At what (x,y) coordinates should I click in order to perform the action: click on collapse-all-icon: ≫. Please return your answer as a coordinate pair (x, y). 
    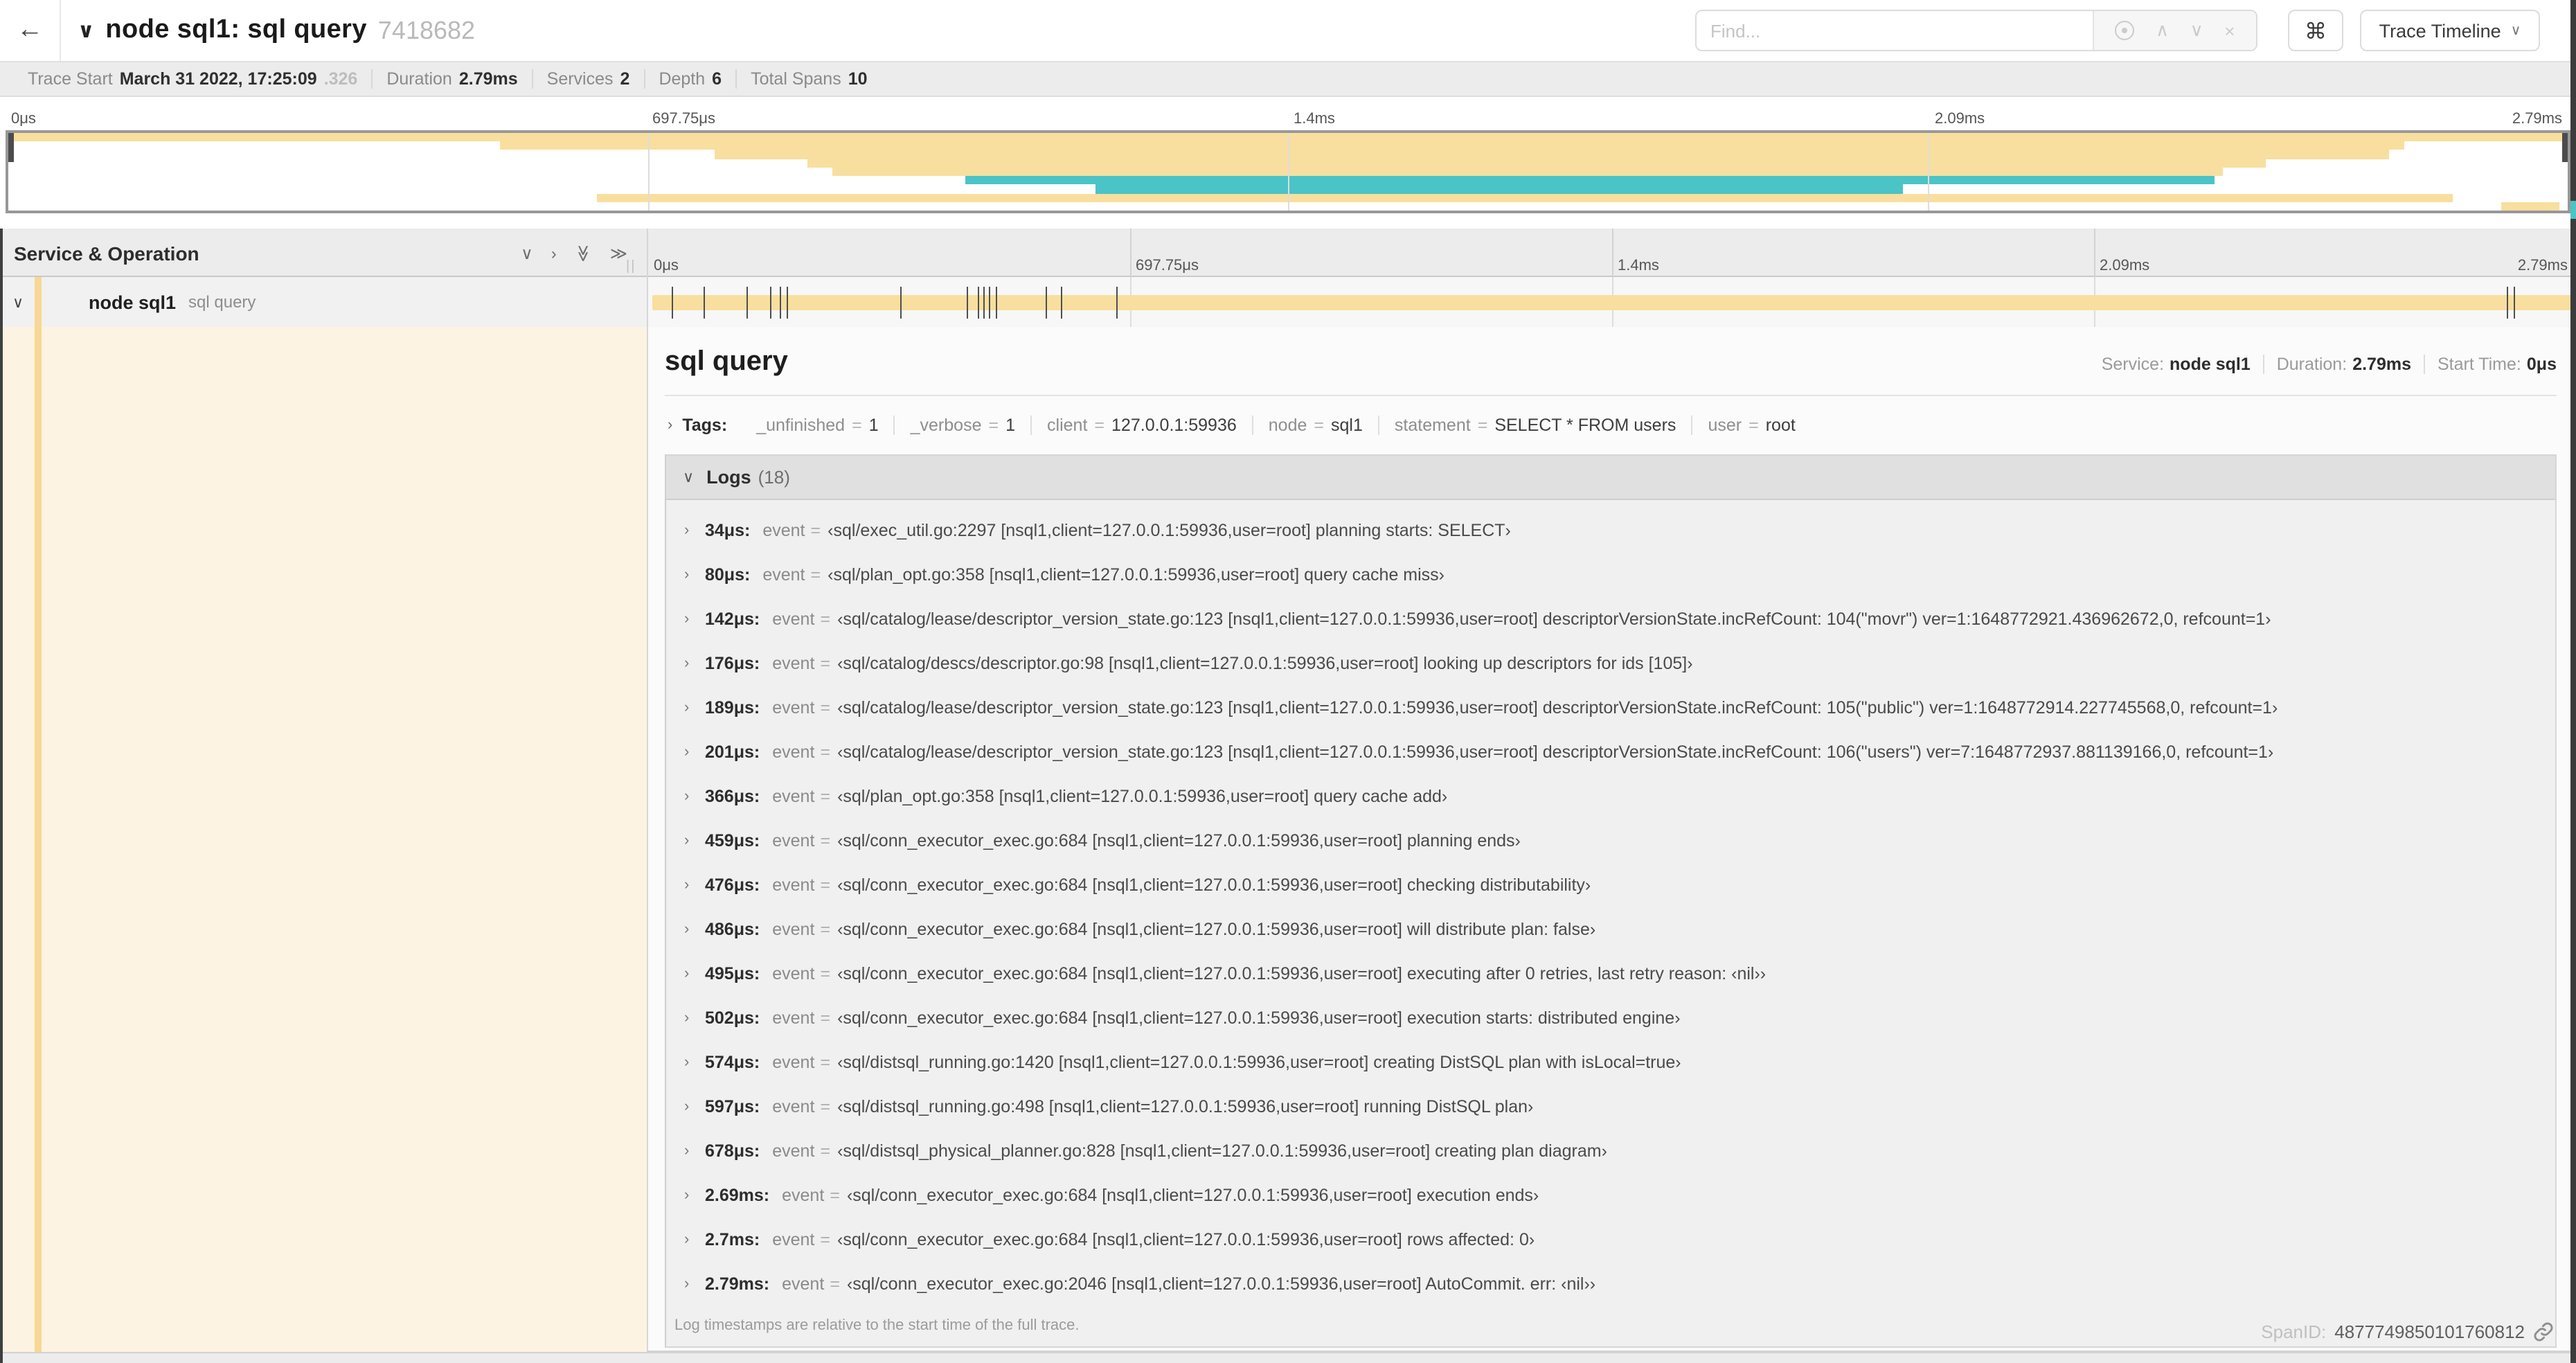
    Looking at the image, I should click on (583, 253).